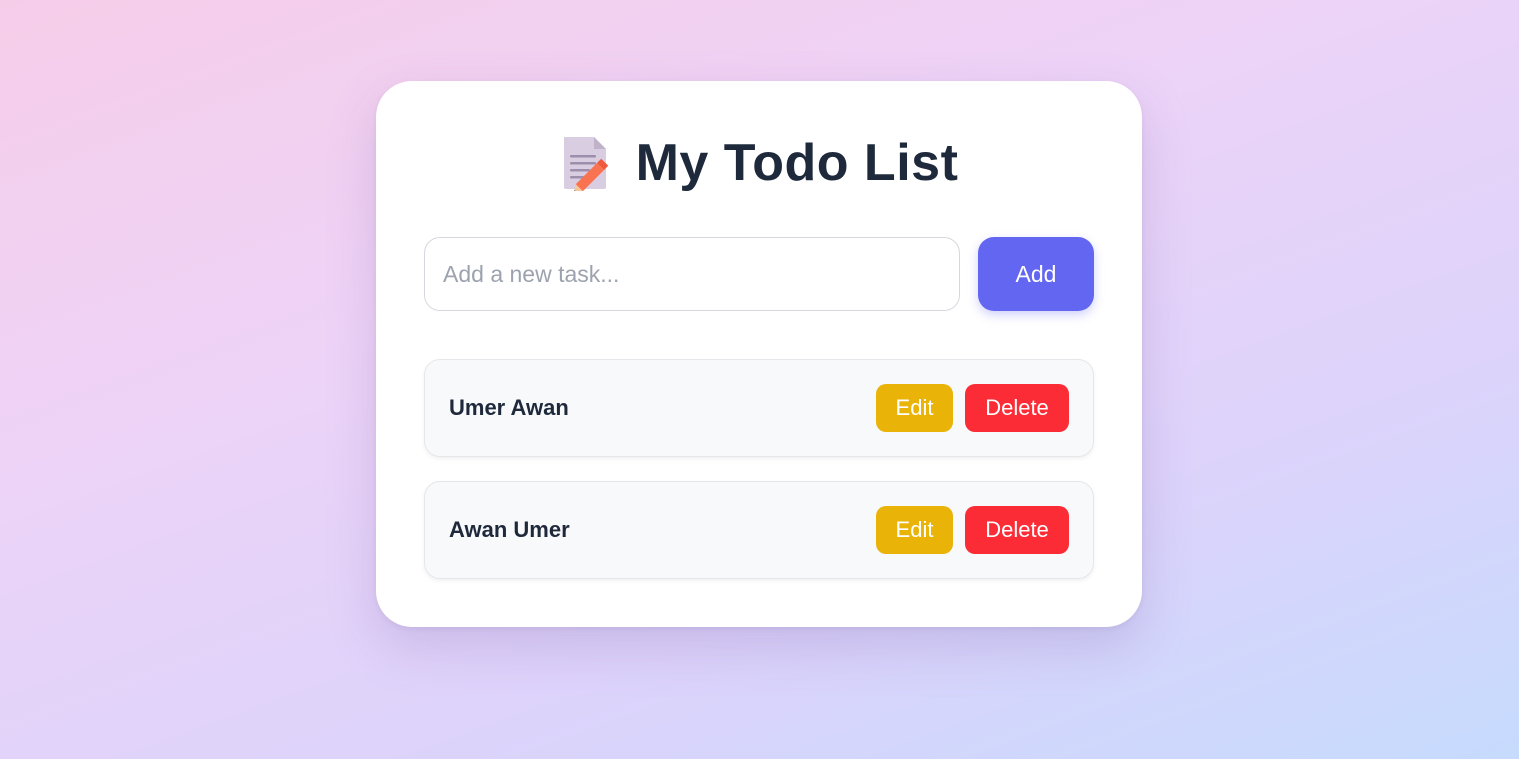 Image resolution: width=1519 pixels, height=759 pixels. What do you see at coordinates (759, 408) in the screenshot?
I see `todo-item: Umer Awan Edit Delete` at bounding box center [759, 408].